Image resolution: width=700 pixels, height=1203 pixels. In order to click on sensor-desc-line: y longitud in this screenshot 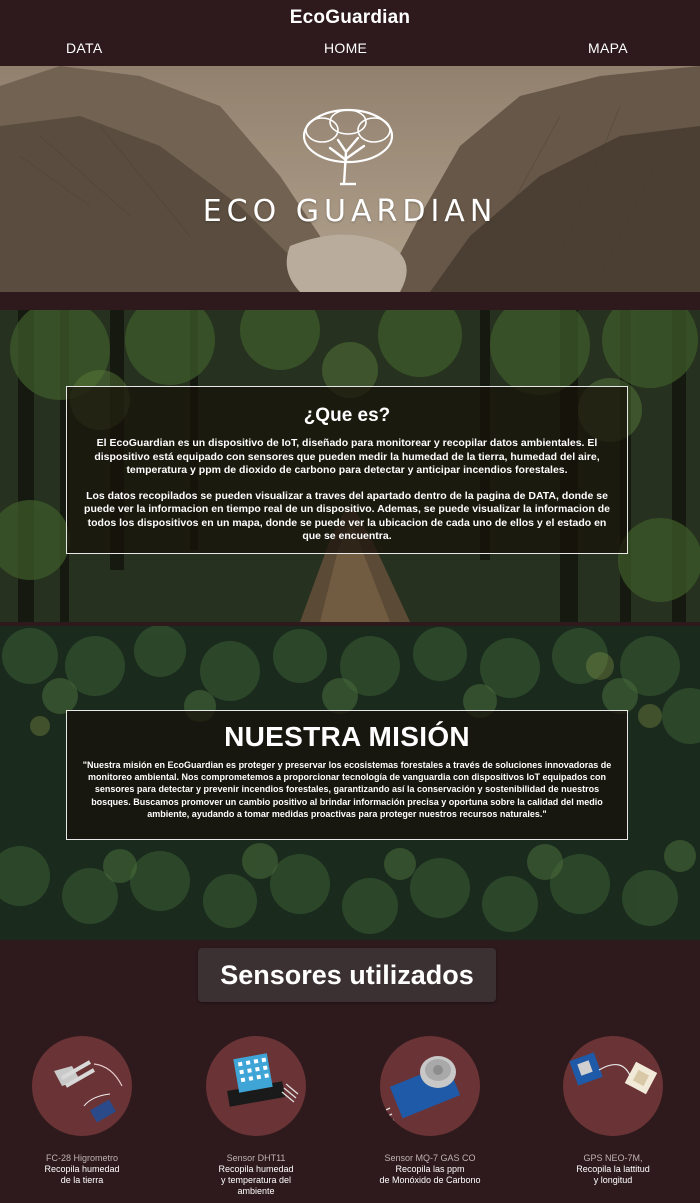, I will do `click(613, 1180)`.